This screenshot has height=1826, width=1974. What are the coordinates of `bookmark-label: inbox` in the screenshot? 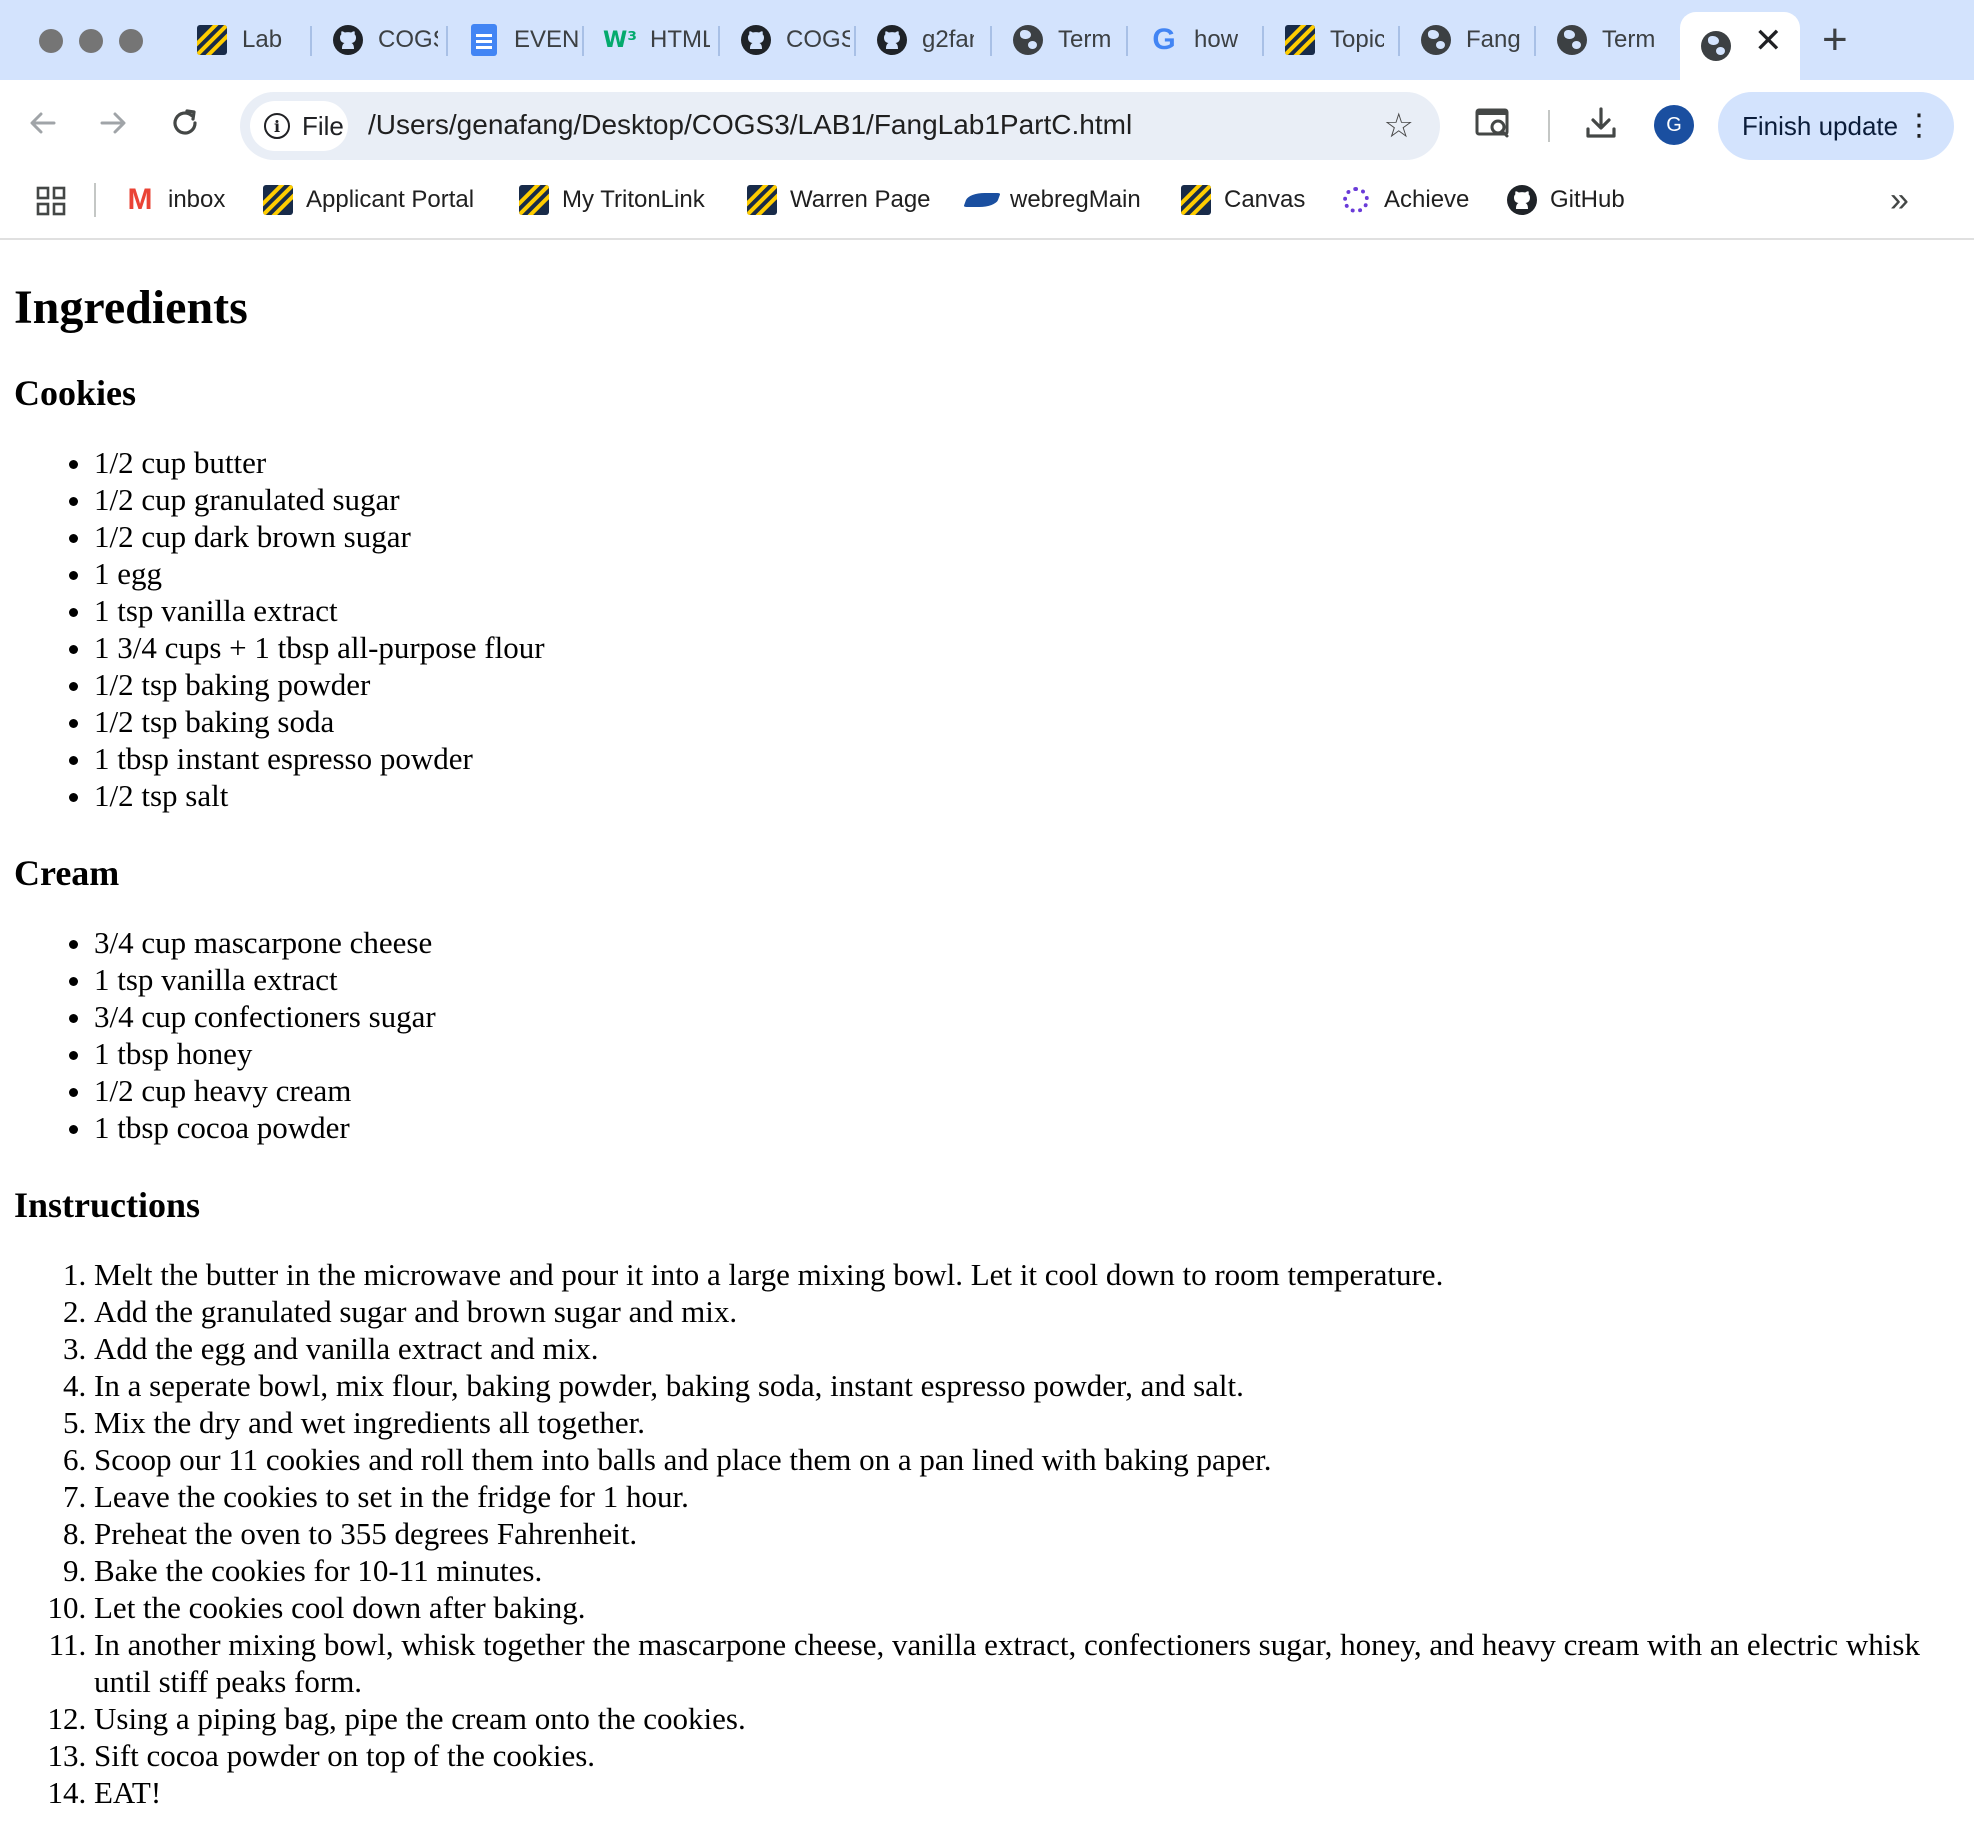 It's located at (197, 199).